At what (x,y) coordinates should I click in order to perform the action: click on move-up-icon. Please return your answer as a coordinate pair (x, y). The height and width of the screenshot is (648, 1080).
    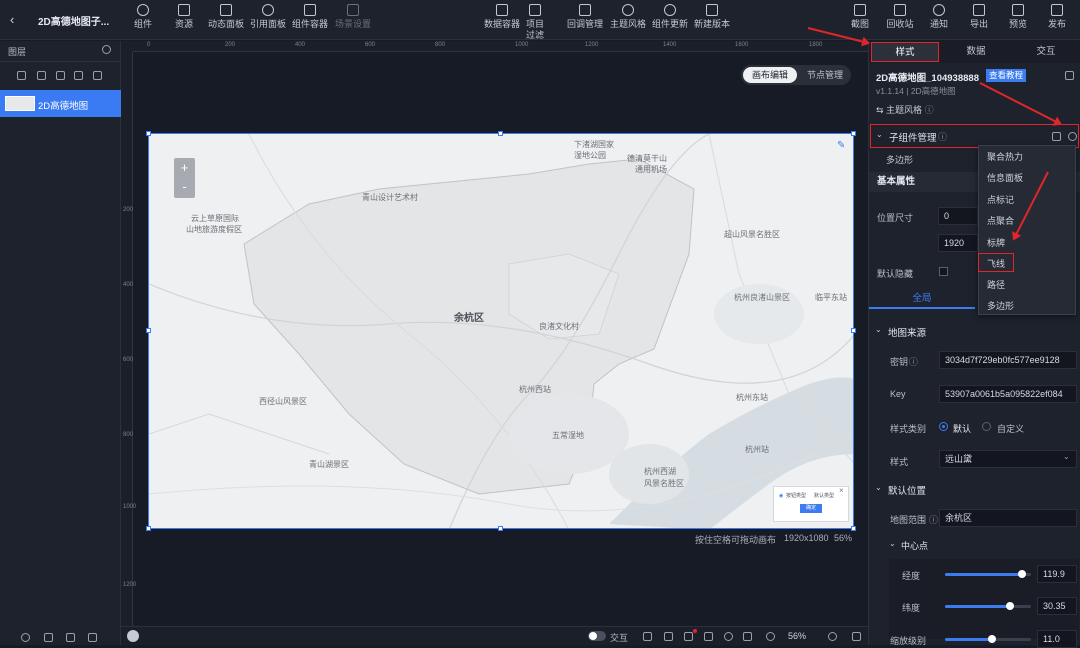
    Looking at the image, I should click on (21, 75).